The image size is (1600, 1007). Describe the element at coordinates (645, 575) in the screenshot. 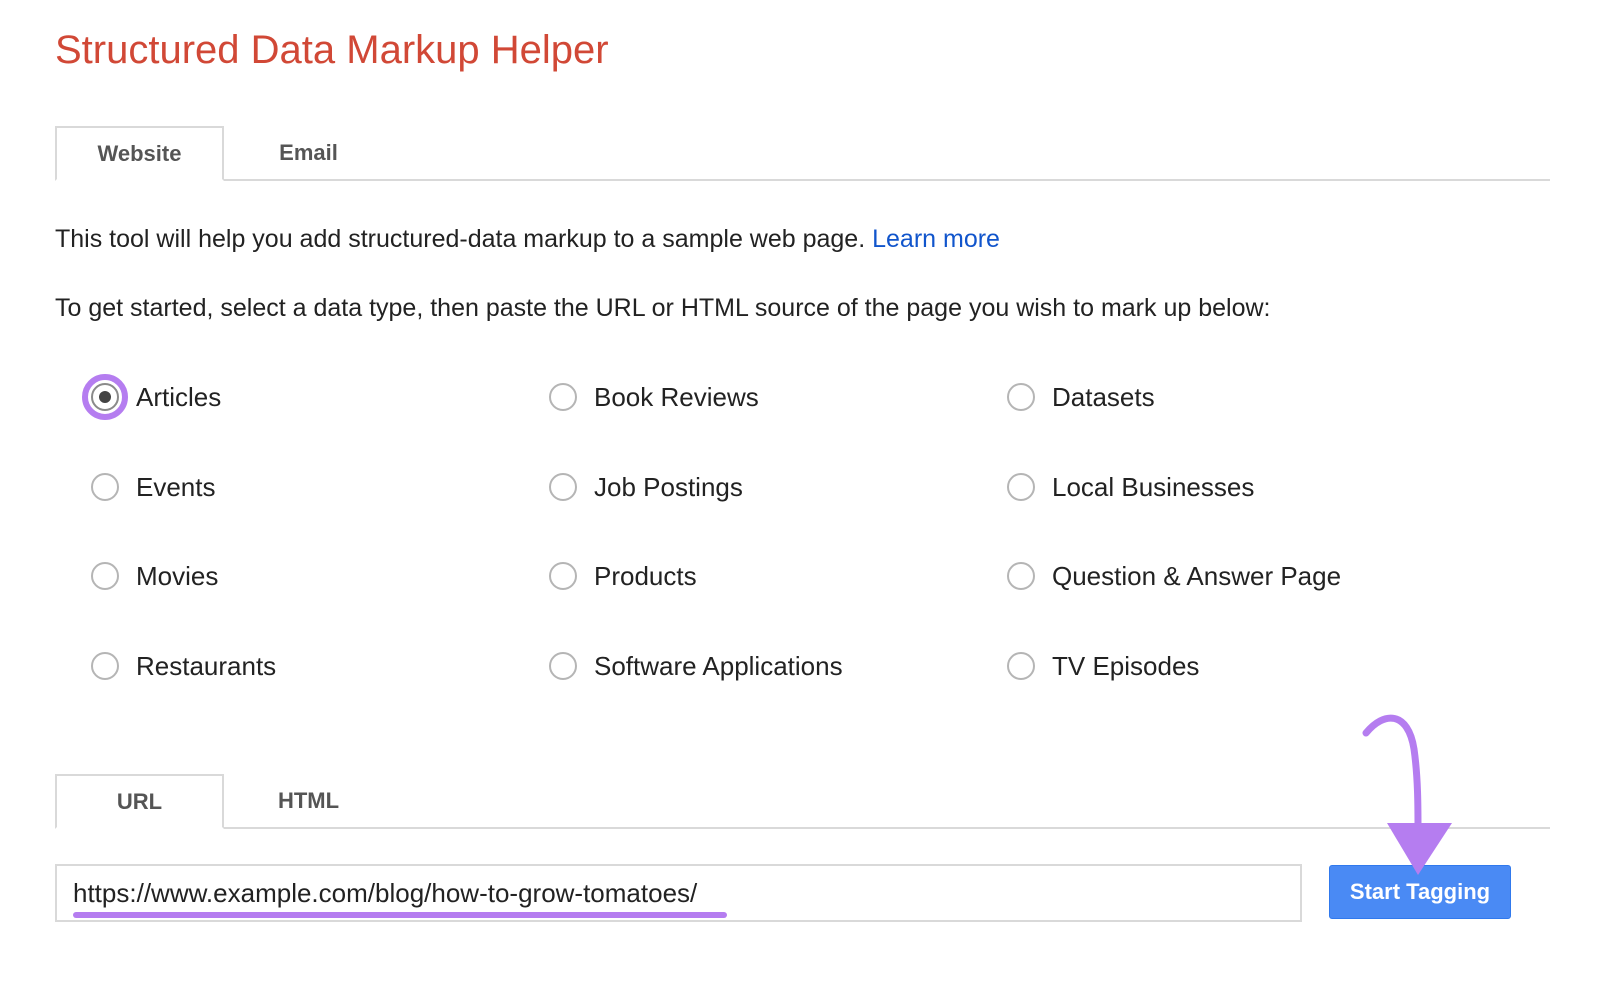

I see `radio-label-products: Products` at that location.